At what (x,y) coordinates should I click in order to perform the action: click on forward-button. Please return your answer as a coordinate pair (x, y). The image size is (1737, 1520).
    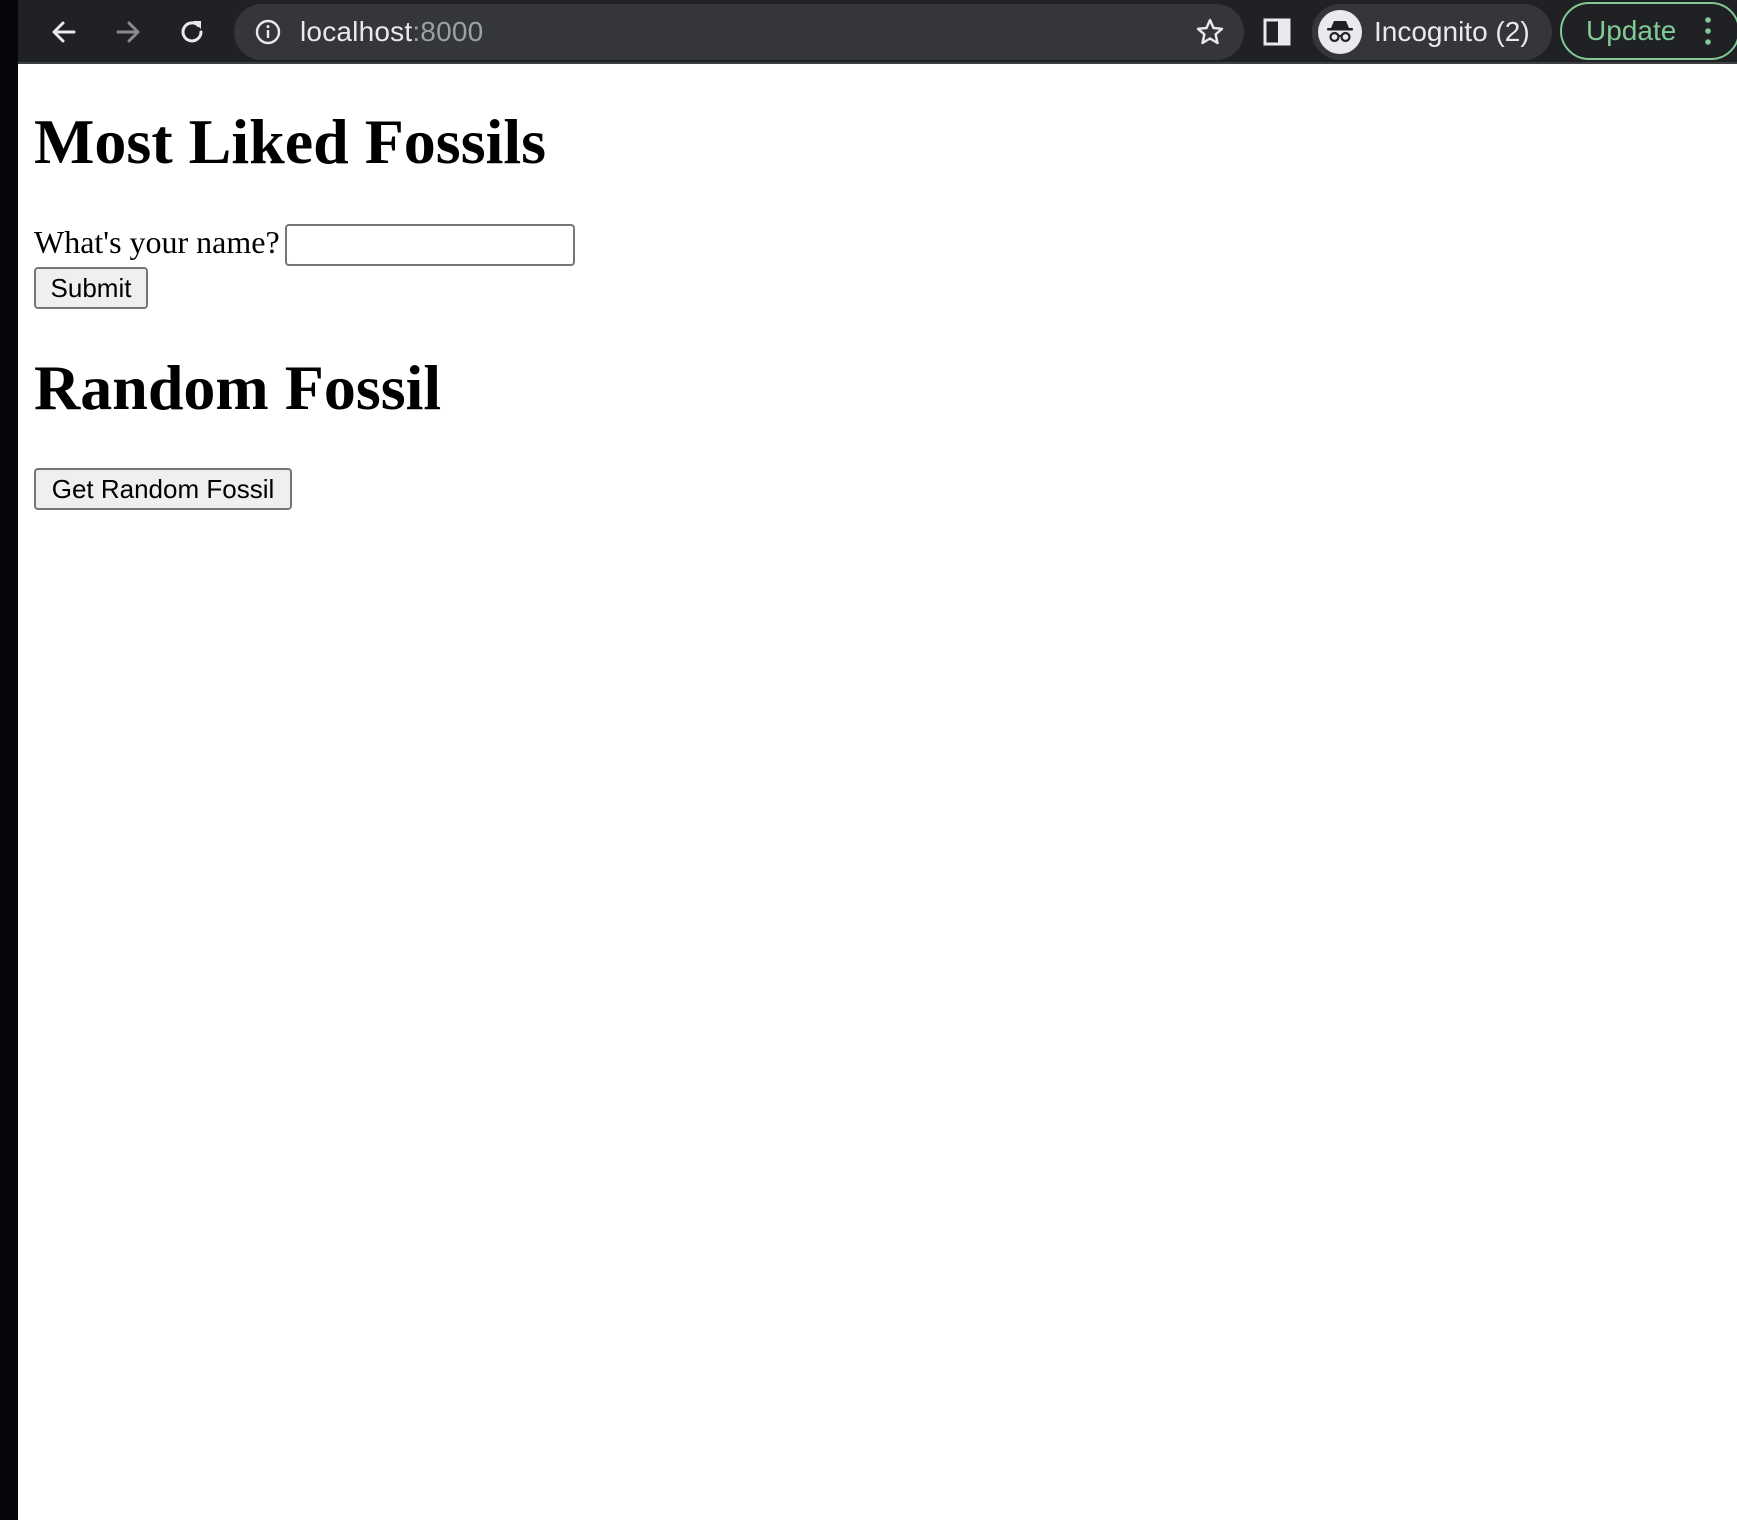
    Looking at the image, I should click on (128, 32).